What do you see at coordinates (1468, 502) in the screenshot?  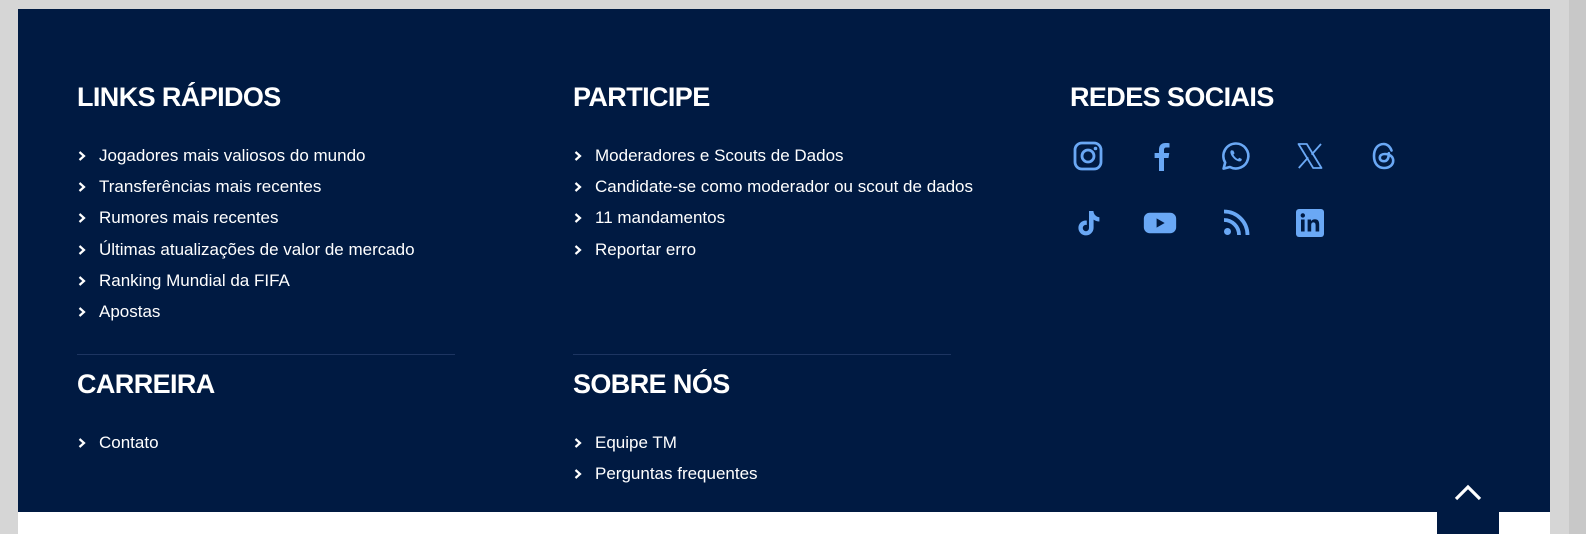 I see `back-to-top-button` at bounding box center [1468, 502].